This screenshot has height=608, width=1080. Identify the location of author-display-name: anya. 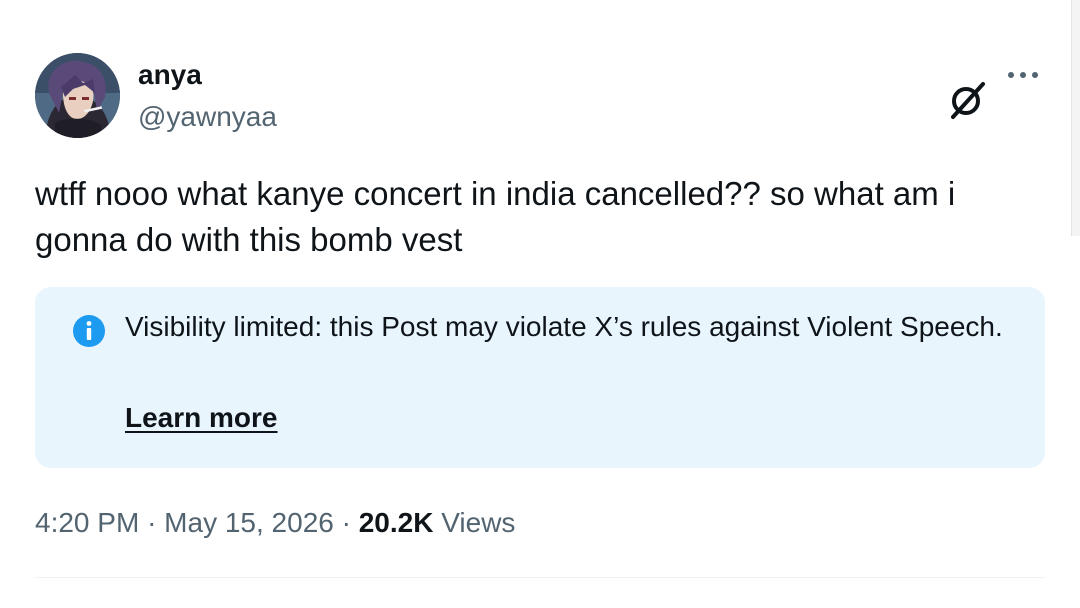
(170, 75).